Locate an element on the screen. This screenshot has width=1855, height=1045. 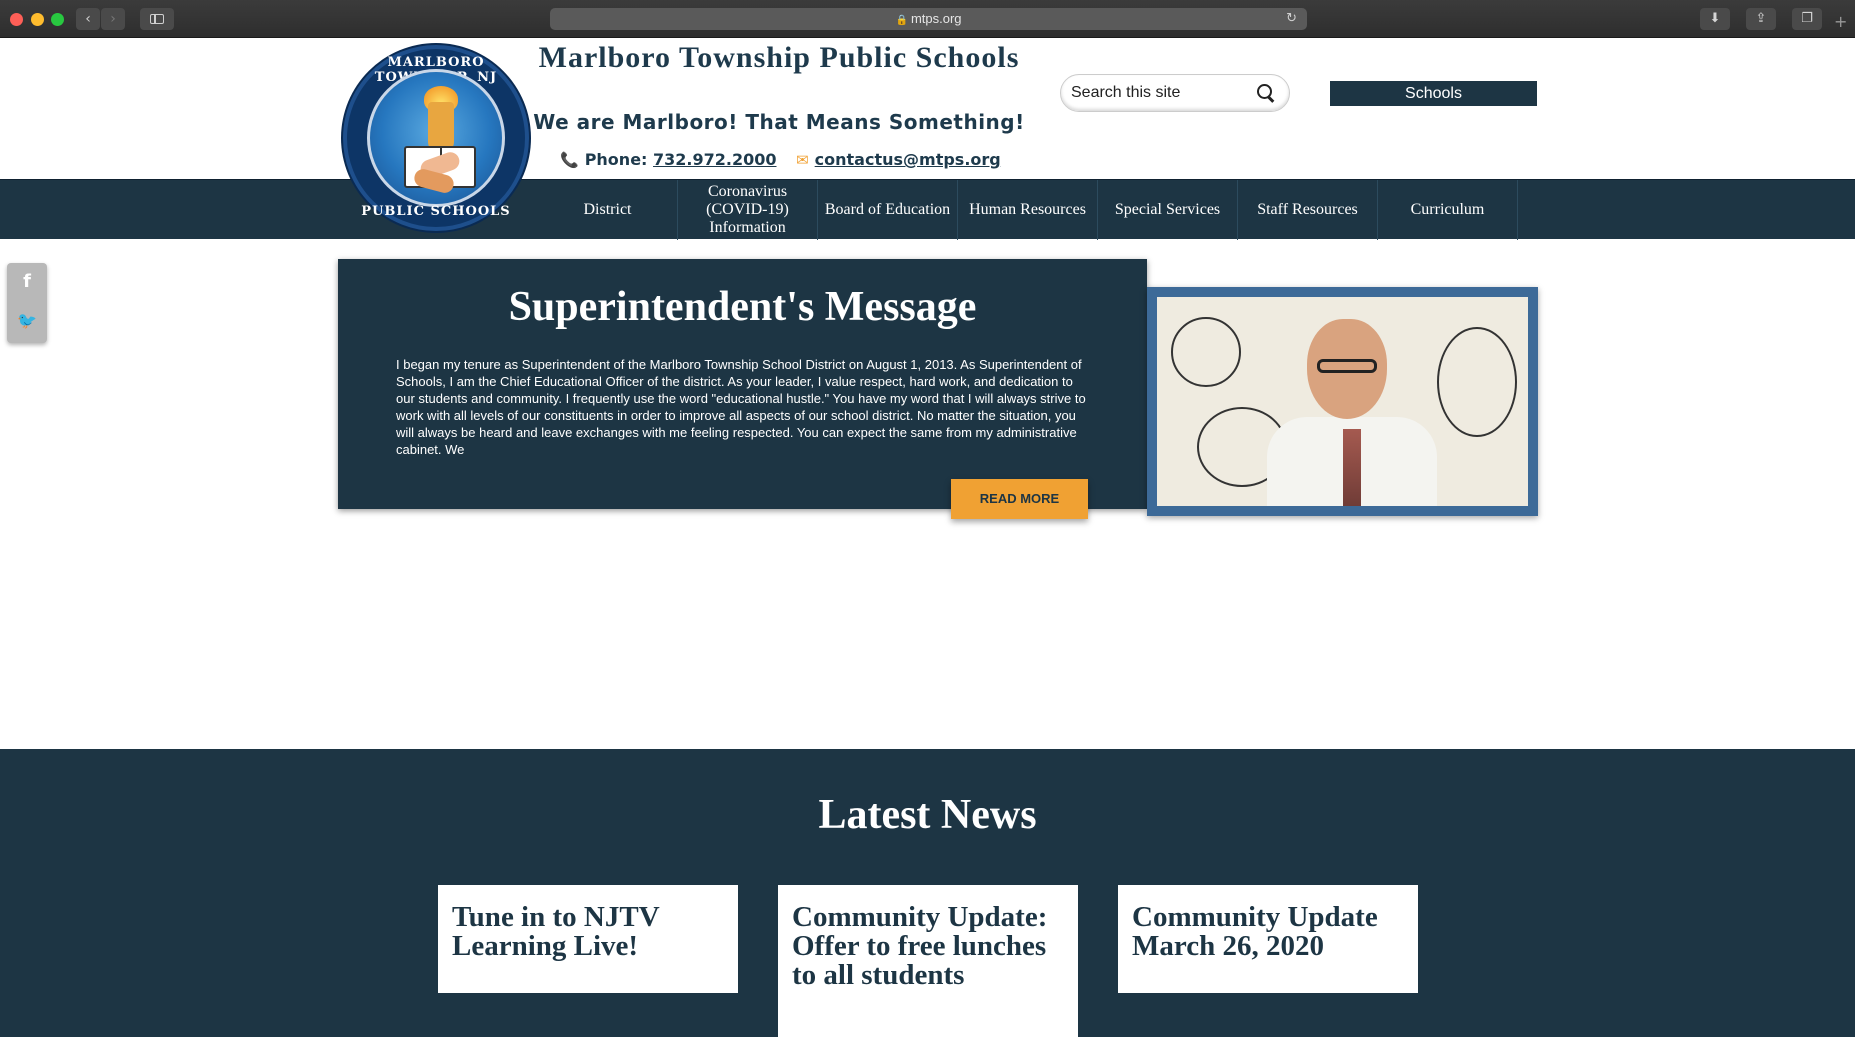
back-button: ‹ is located at coordinates (88, 19).